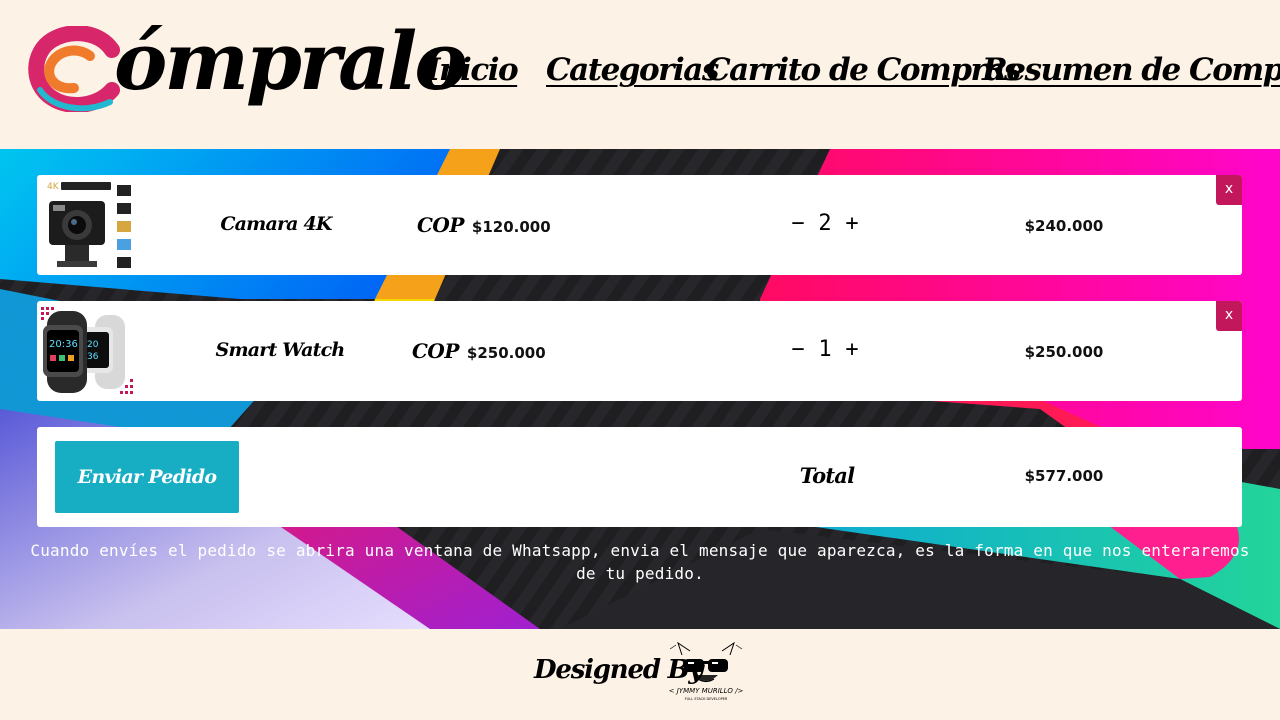 This screenshot has height=720, width=1280. I want to click on total-label: Total, so click(827, 475).